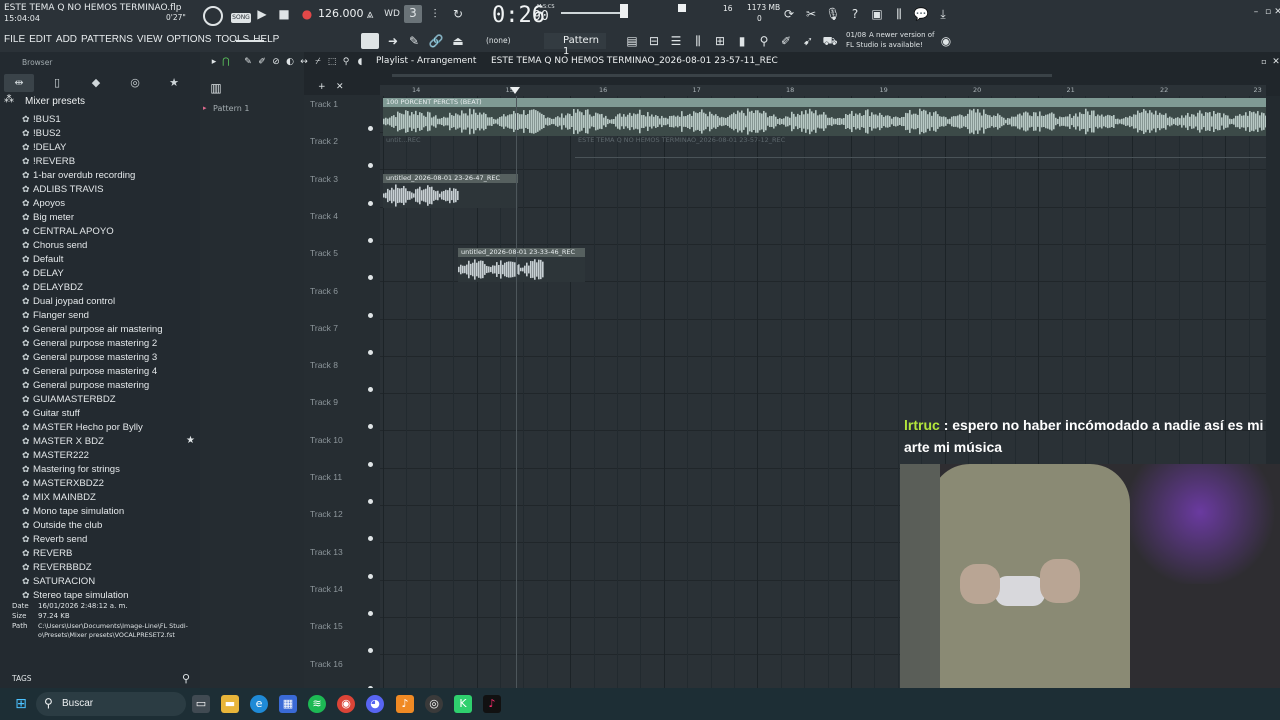 The height and width of the screenshot is (720, 1280). Describe the element at coordinates (811, 14) in the screenshot. I see `cut-icon: ✂` at that location.